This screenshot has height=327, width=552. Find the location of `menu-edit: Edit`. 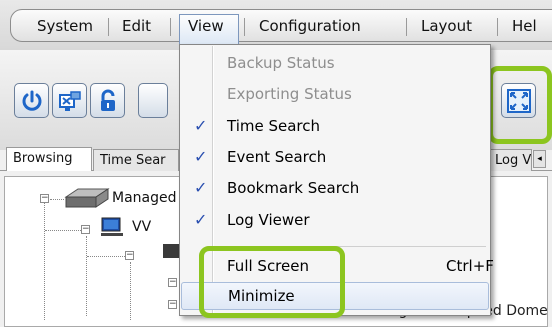

menu-edit: Edit is located at coordinates (136, 26).